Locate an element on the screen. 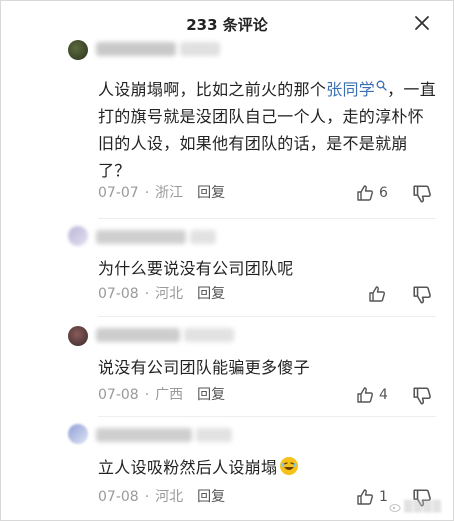 The image size is (454, 521). comment-text: 说没有公司团队能骗更多傻子 is located at coordinates (268, 367).